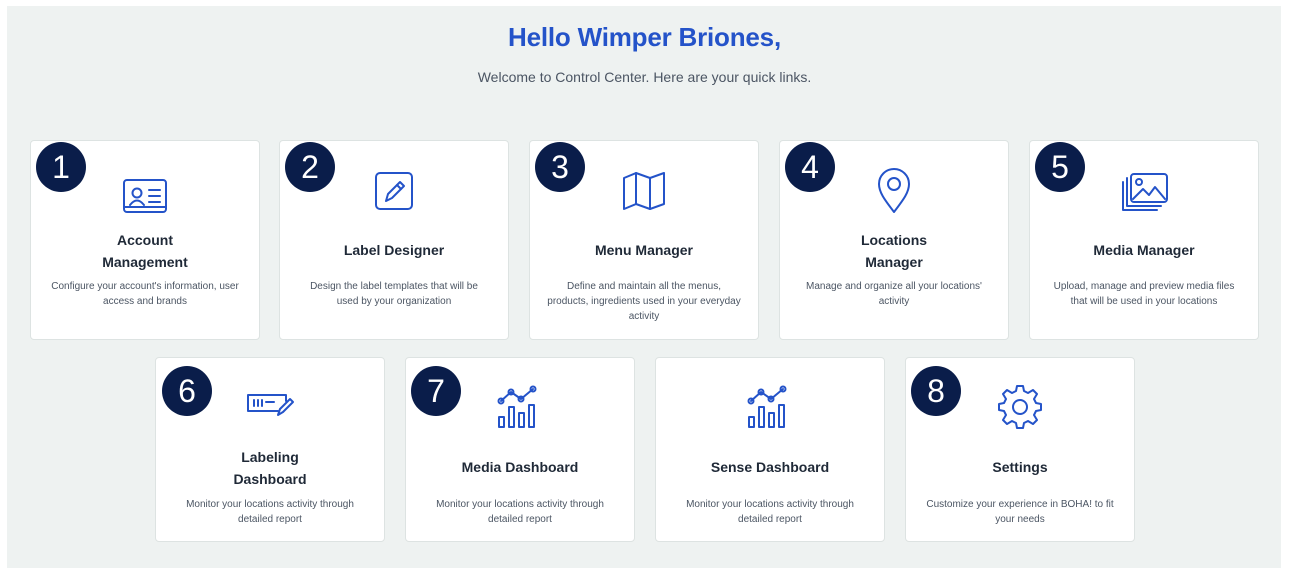  Describe the element at coordinates (270, 479) in the screenshot. I see `card-title-line2: Dashboard` at that location.